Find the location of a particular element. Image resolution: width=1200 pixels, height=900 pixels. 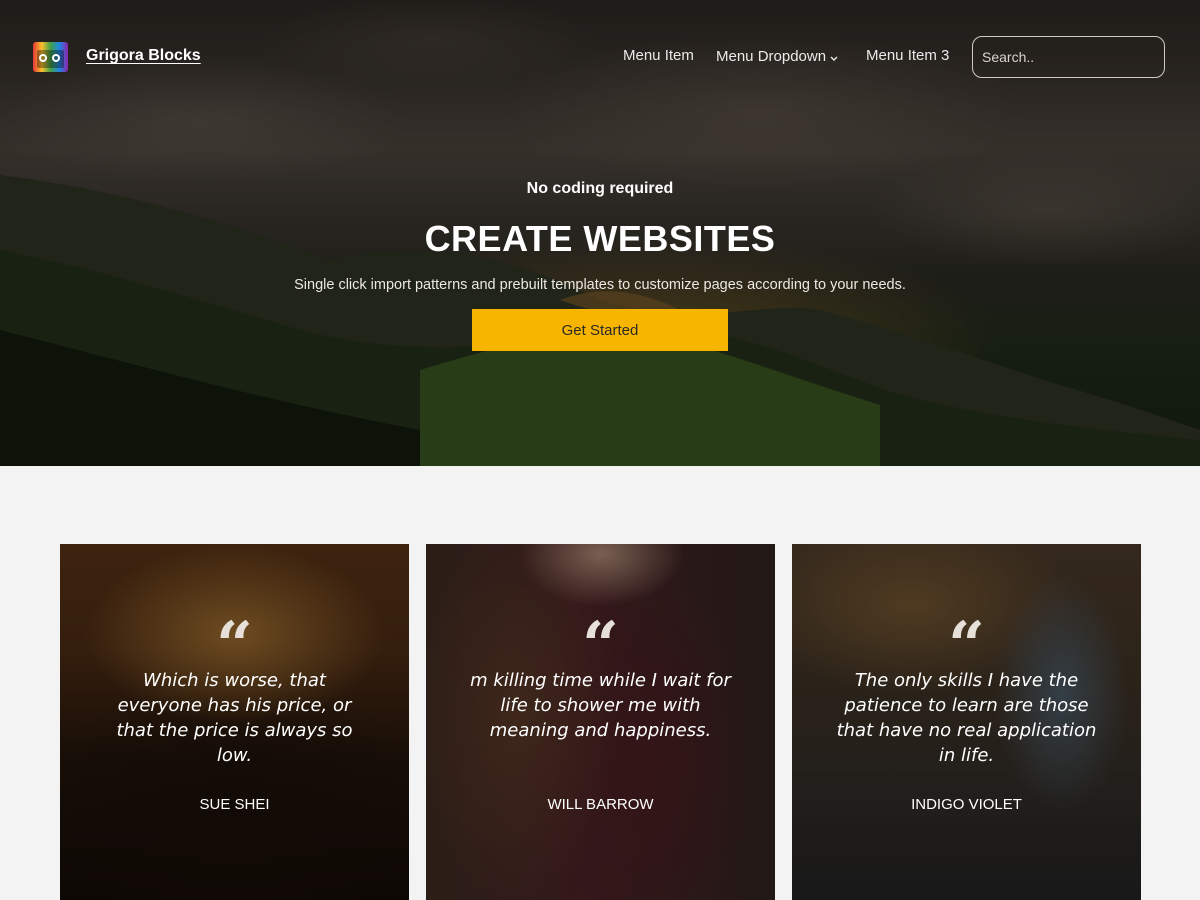

brand-link: Grigora Blocks is located at coordinates (143, 56).